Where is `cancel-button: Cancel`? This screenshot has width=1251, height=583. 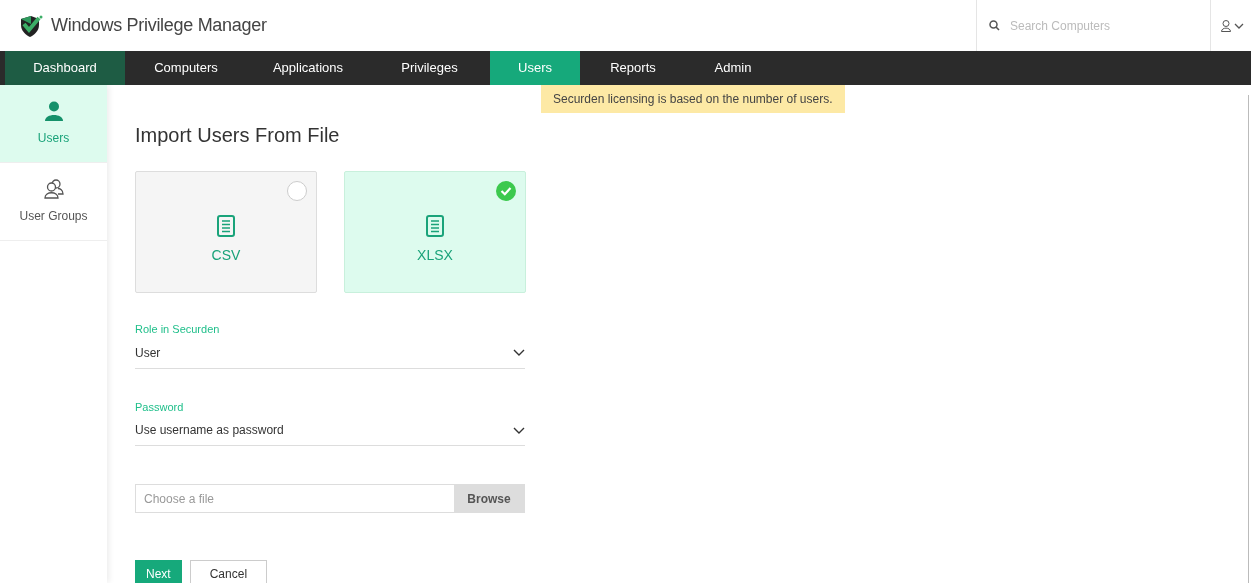
cancel-button: Cancel is located at coordinates (228, 571).